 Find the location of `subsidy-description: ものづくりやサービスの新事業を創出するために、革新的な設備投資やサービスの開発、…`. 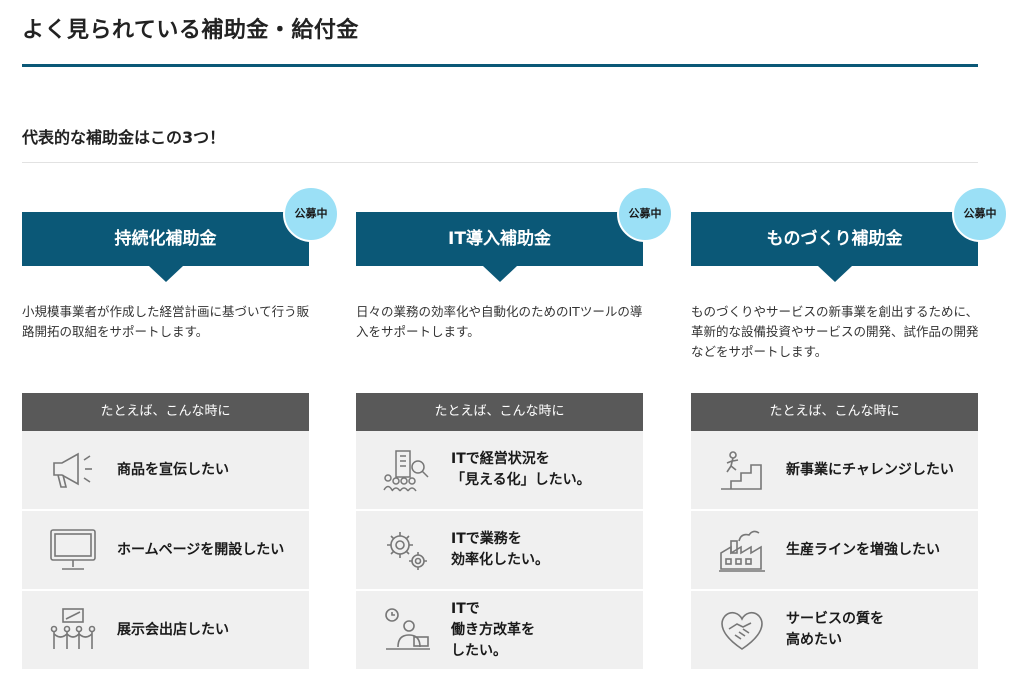

subsidy-description: ものづくりやサービスの新事業を創出するために、革新的な設備投資やサービスの開発、… is located at coordinates (835, 331).